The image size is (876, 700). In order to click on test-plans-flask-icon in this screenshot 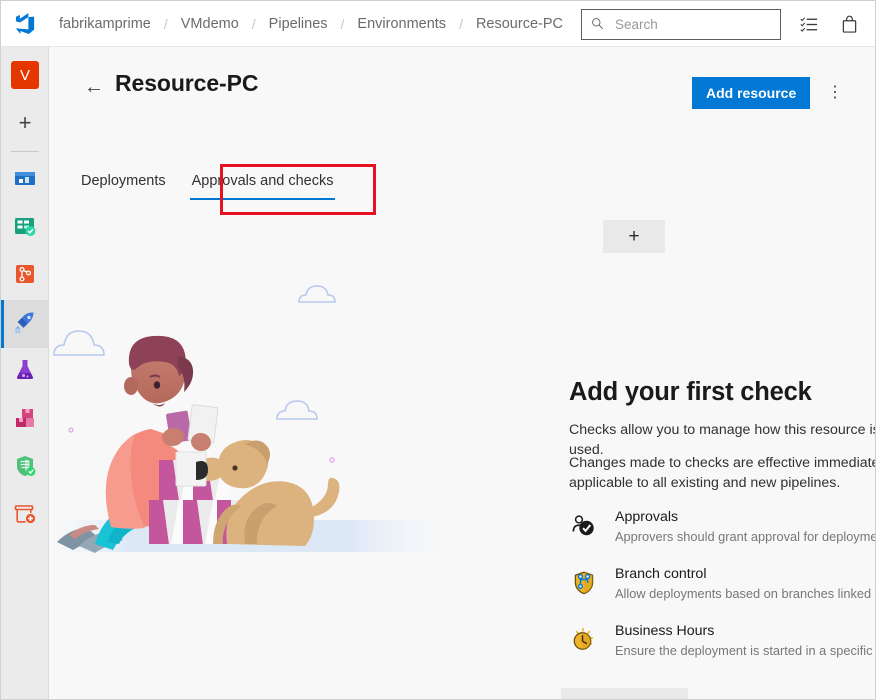, I will do `click(25, 372)`.